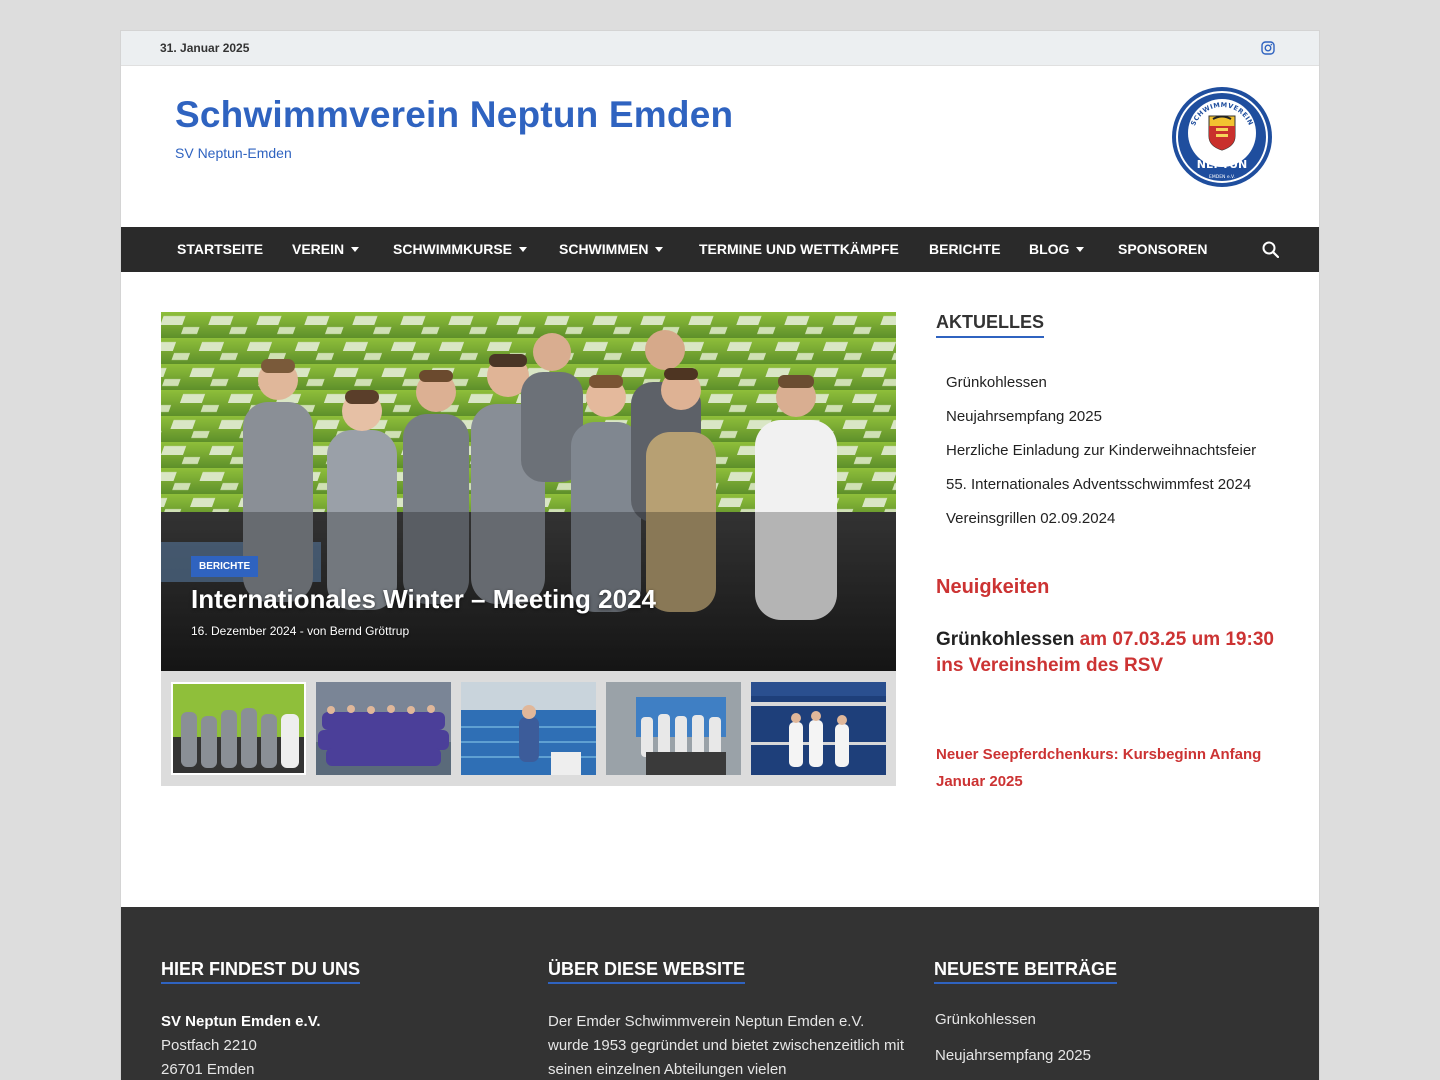 Image resolution: width=1440 pixels, height=1080 pixels. What do you see at coordinates (1270, 249) in the screenshot?
I see `search-icon` at bounding box center [1270, 249].